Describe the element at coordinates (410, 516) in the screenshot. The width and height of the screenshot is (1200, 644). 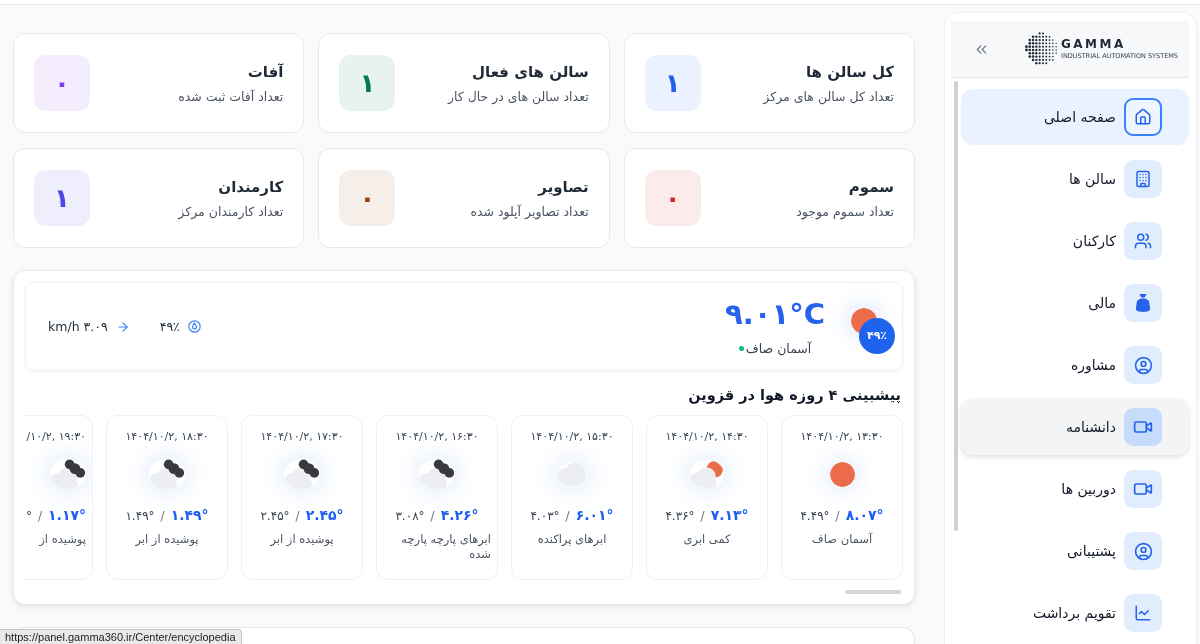
I see `min-temperature: ۳.۰۸°` at that location.